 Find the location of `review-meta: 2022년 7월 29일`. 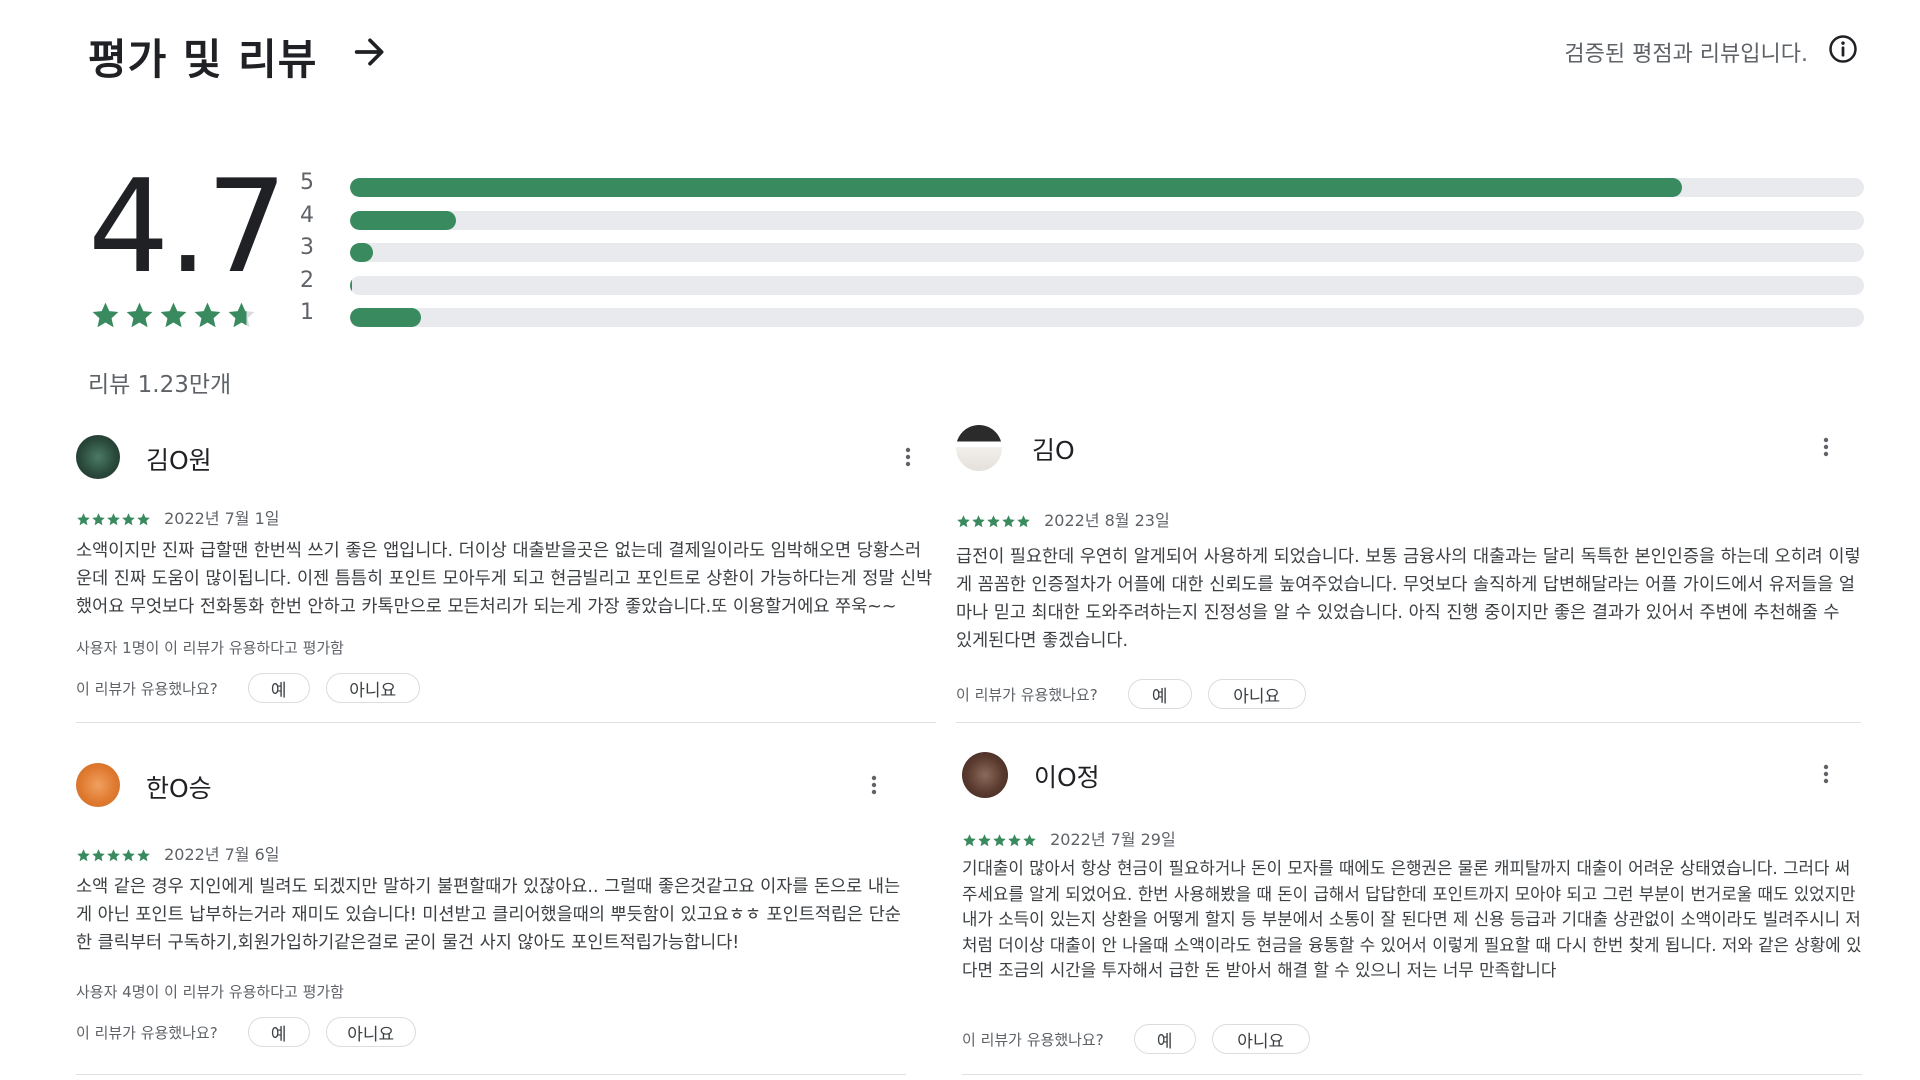

review-meta: 2022년 7월 29일 is located at coordinates (1069, 838).